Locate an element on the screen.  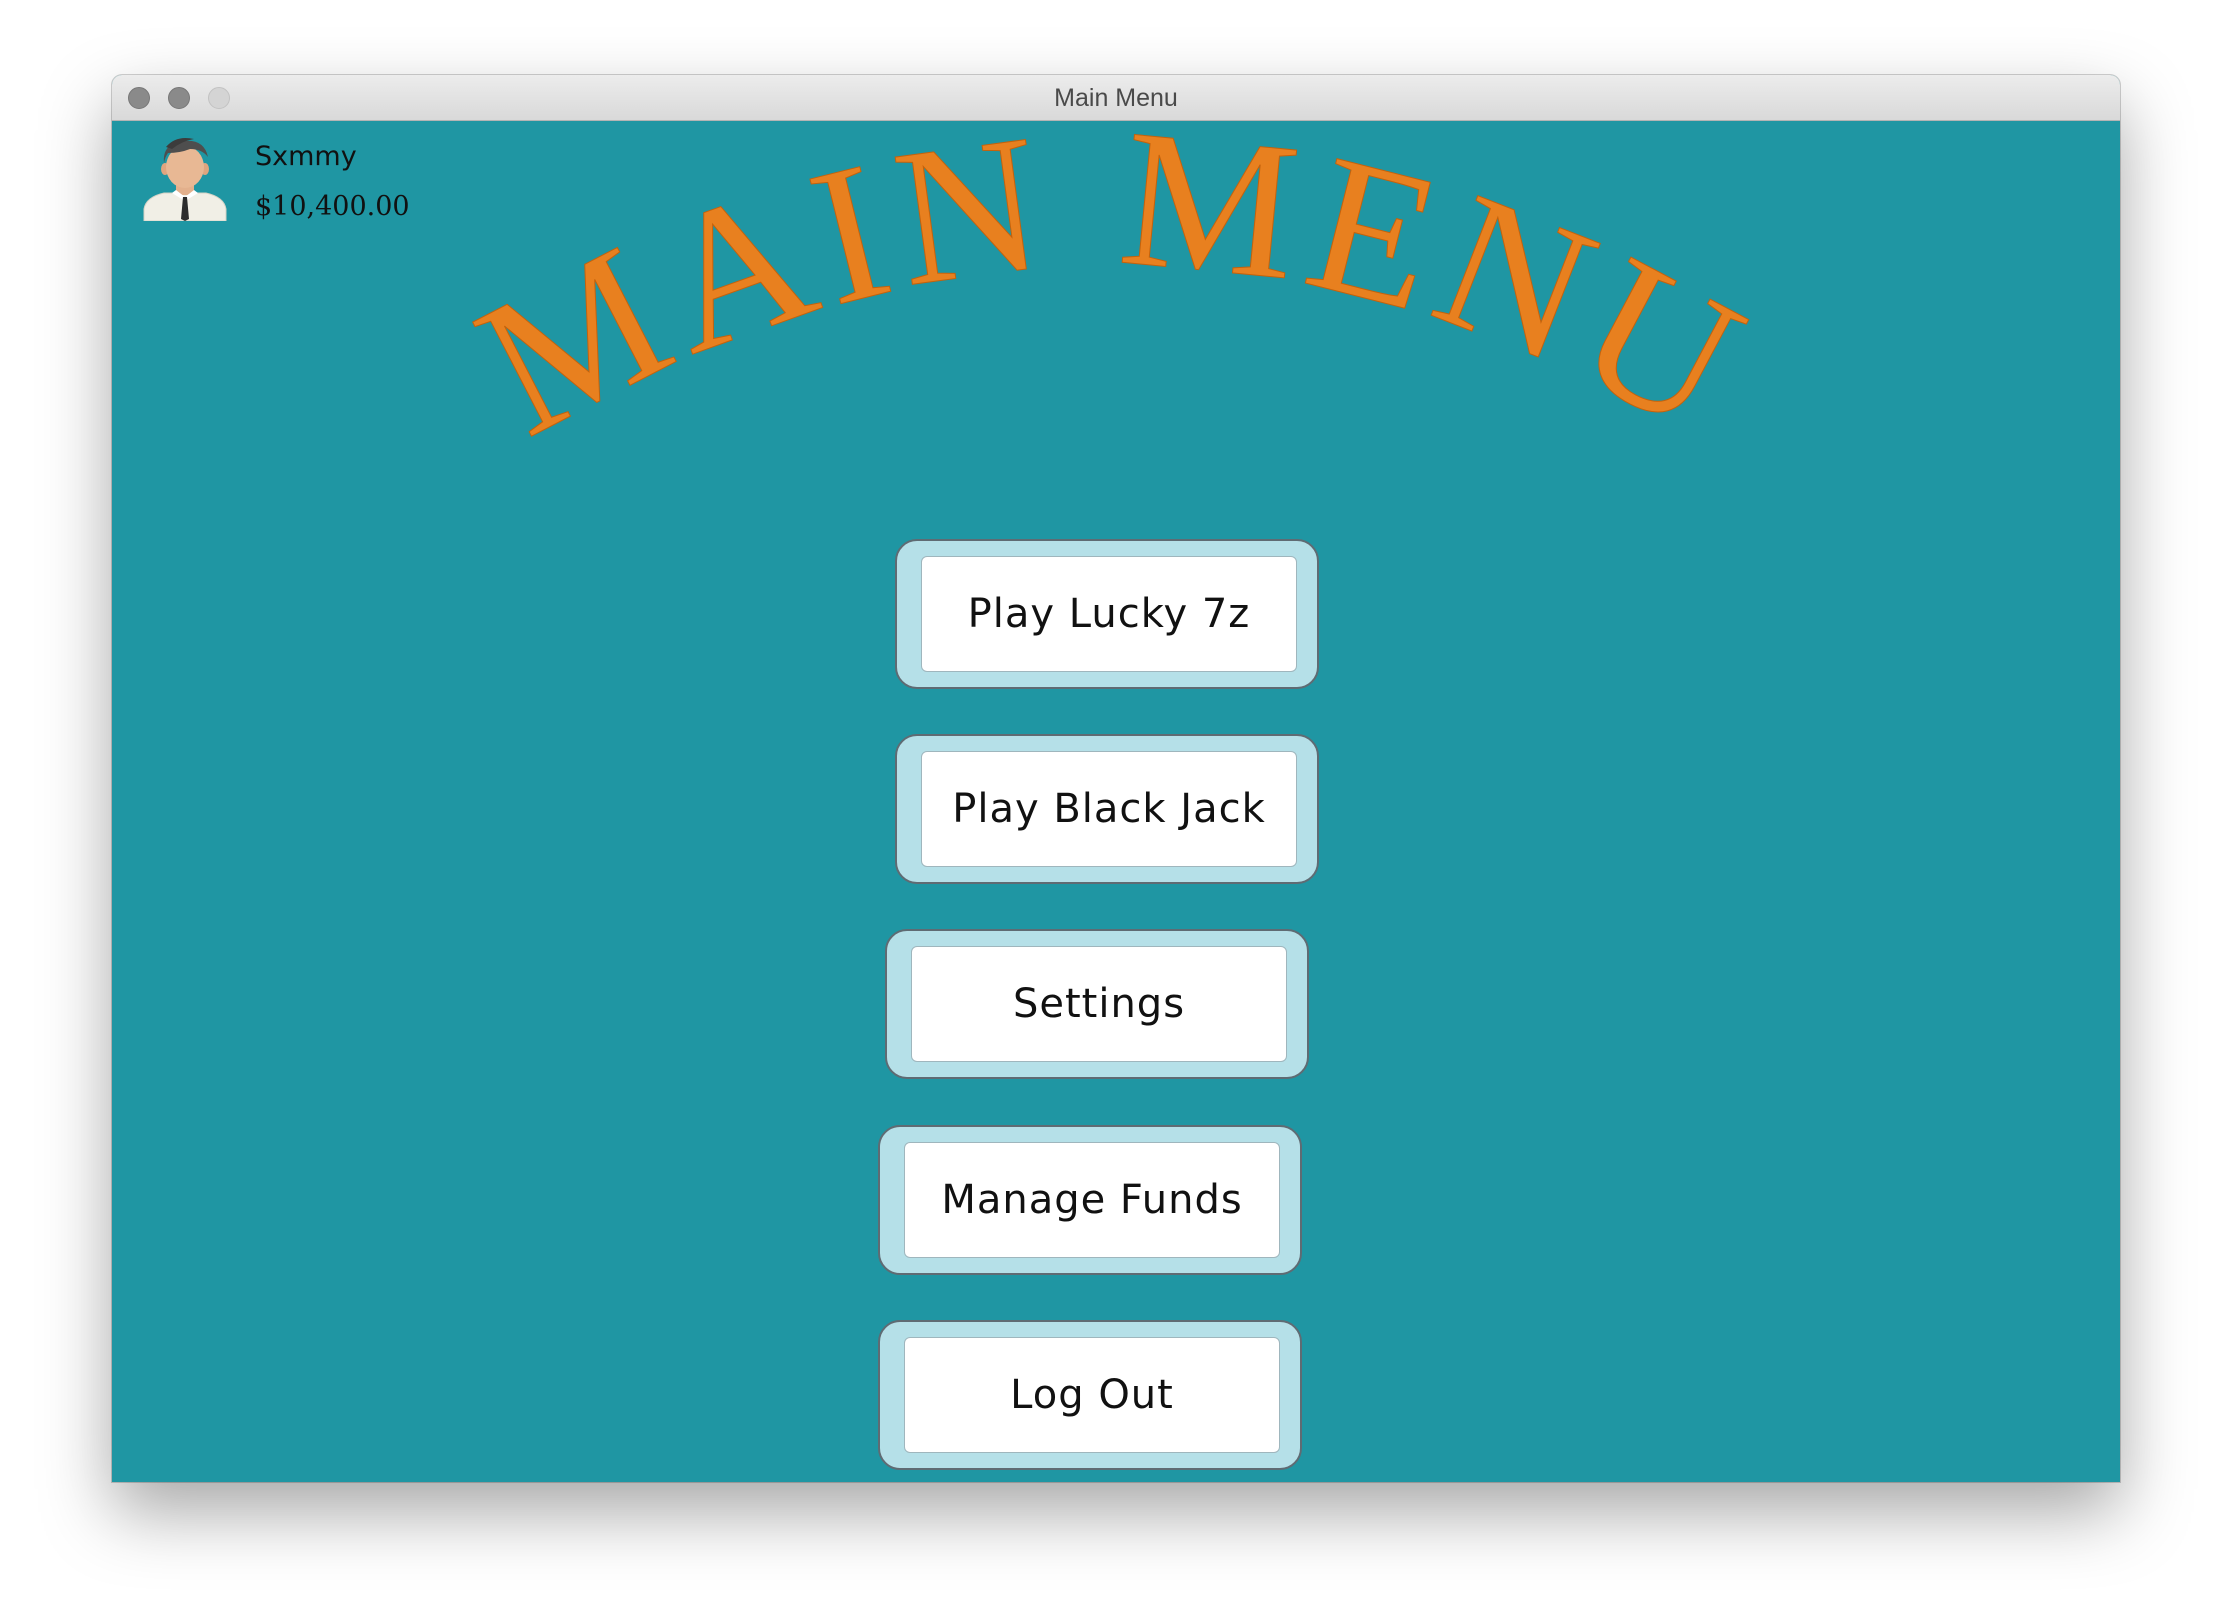
settings-frame: Settings is located at coordinates (1097, 1004).